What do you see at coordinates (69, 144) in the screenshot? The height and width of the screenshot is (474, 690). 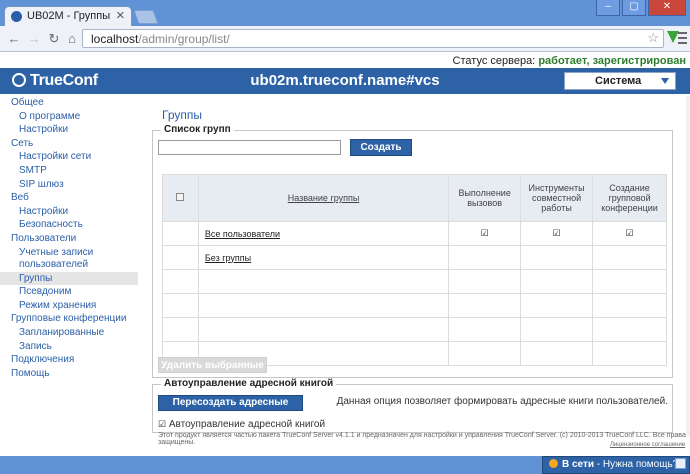 I see `sidebar-item-3: Сеть` at bounding box center [69, 144].